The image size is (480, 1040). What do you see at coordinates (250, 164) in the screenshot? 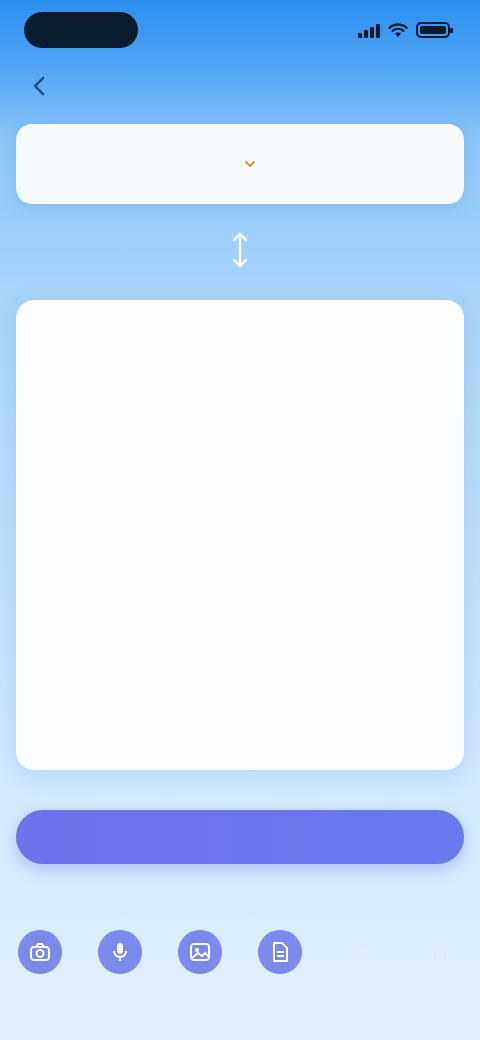
I see `chevron-down-icon` at bounding box center [250, 164].